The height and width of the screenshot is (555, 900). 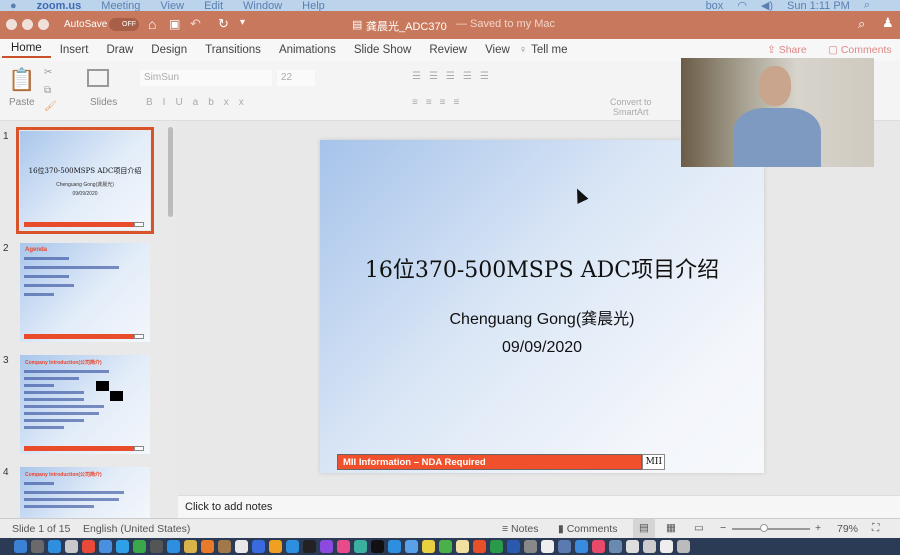 What do you see at coordinates (539, 506) in the screenshot?
I see `notes-pane: Click to add notes` at bounding box center [539, 506].